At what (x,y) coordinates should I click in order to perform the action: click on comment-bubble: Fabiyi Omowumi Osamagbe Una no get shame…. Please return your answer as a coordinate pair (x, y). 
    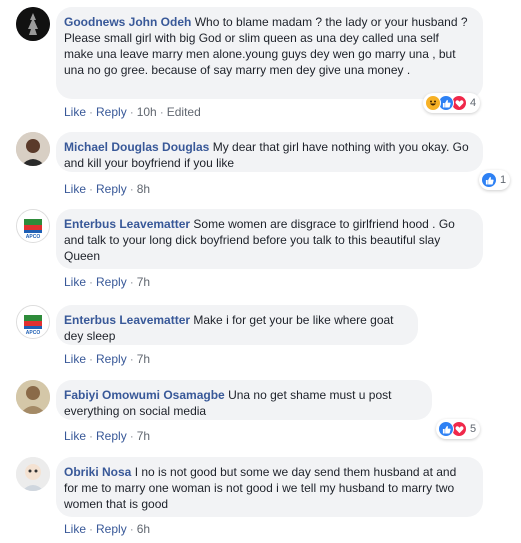
    Looking at the image, I should click on (244, 400).